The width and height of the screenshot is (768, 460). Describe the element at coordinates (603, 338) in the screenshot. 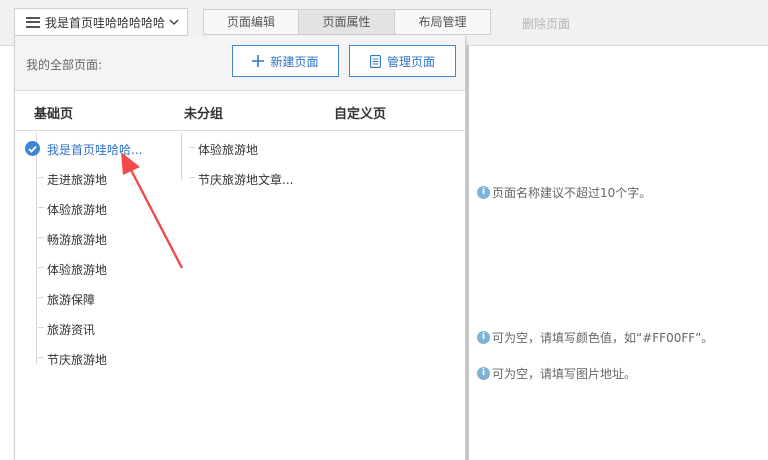

I see `color-hint-text: 可为空，请填写颜色值，如“#FF00FF”。` at that location.